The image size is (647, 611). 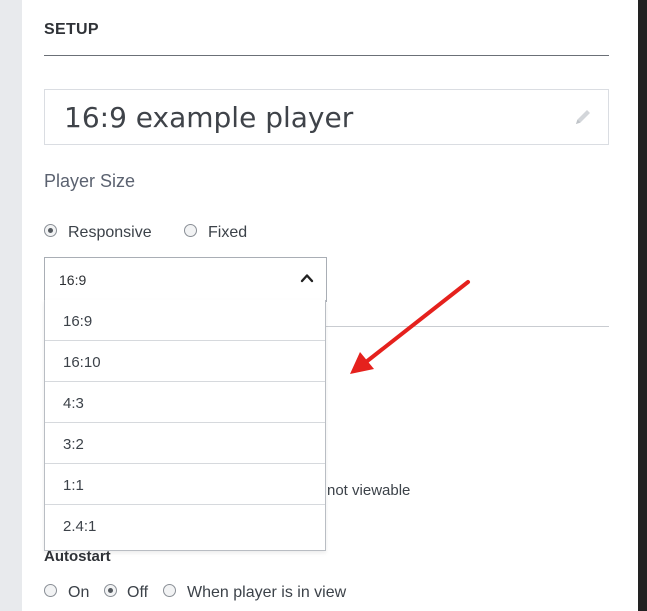 I want to click on section-title: SETUP, so click(x=71, y=29).